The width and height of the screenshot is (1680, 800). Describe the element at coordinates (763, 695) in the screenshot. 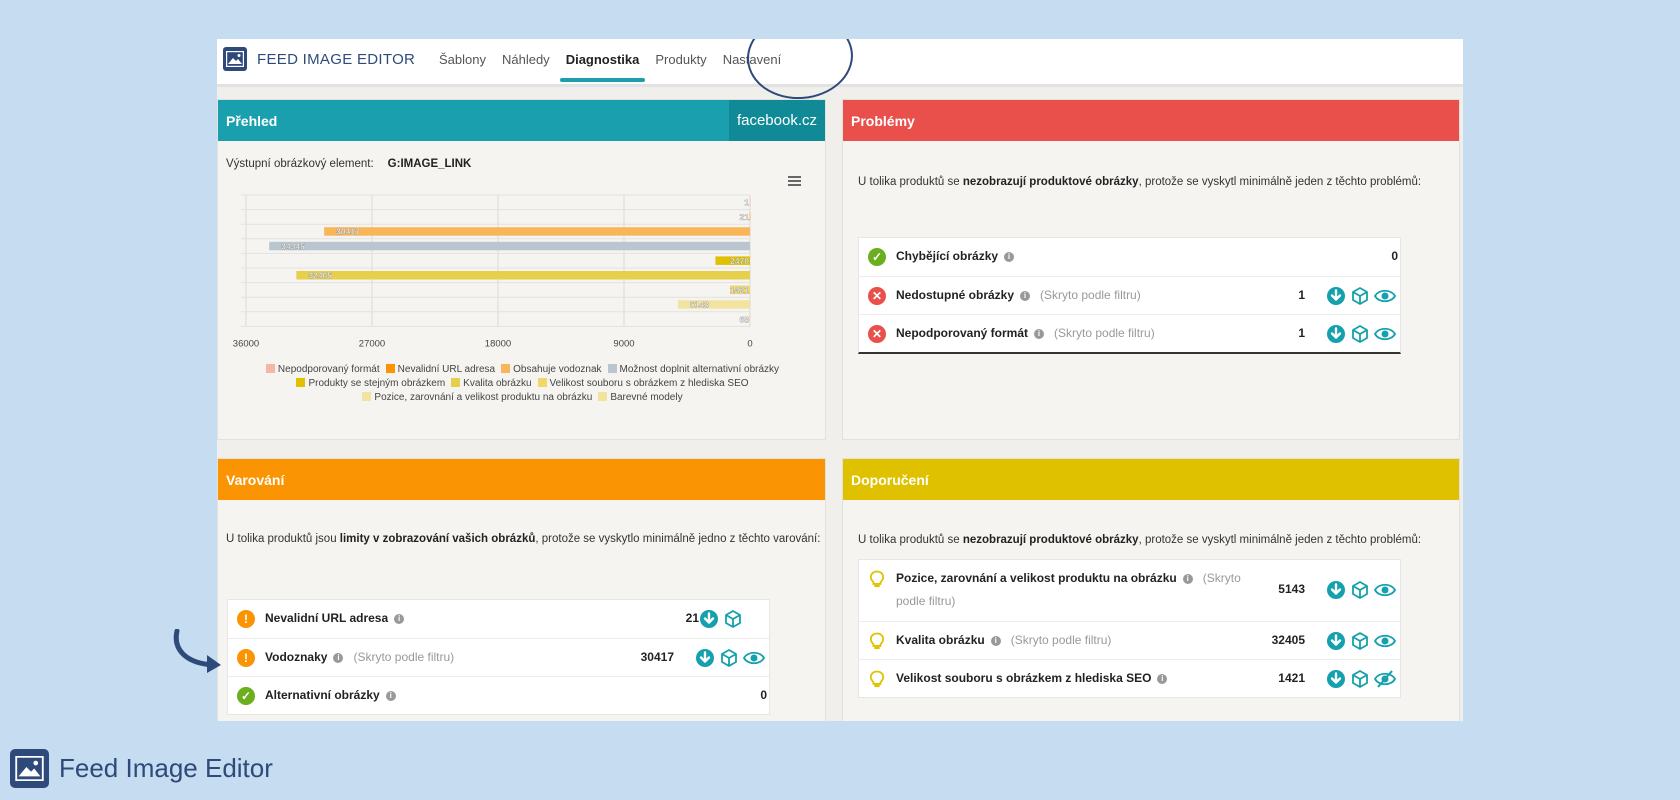

I see `item-count: 0` at that location.